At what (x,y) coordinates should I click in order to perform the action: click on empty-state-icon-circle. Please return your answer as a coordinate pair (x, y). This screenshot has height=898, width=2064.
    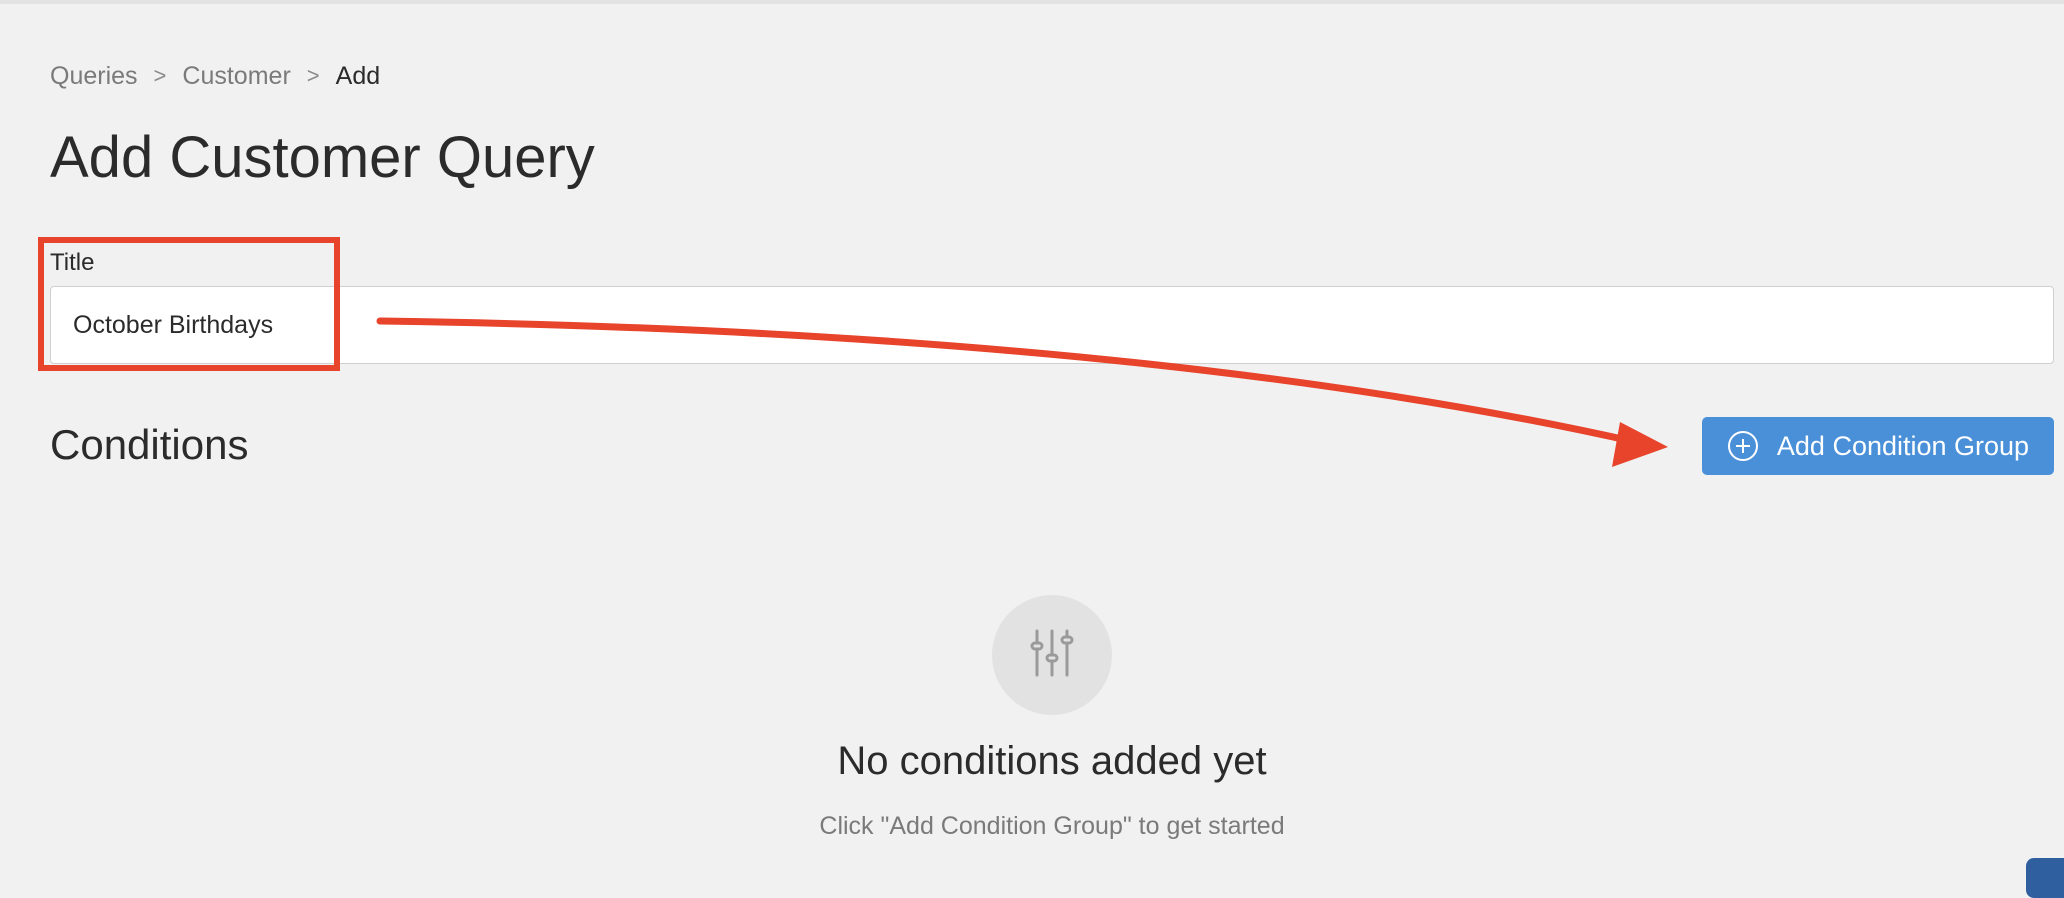
    Looking at the image, I should click on (1052, 655).